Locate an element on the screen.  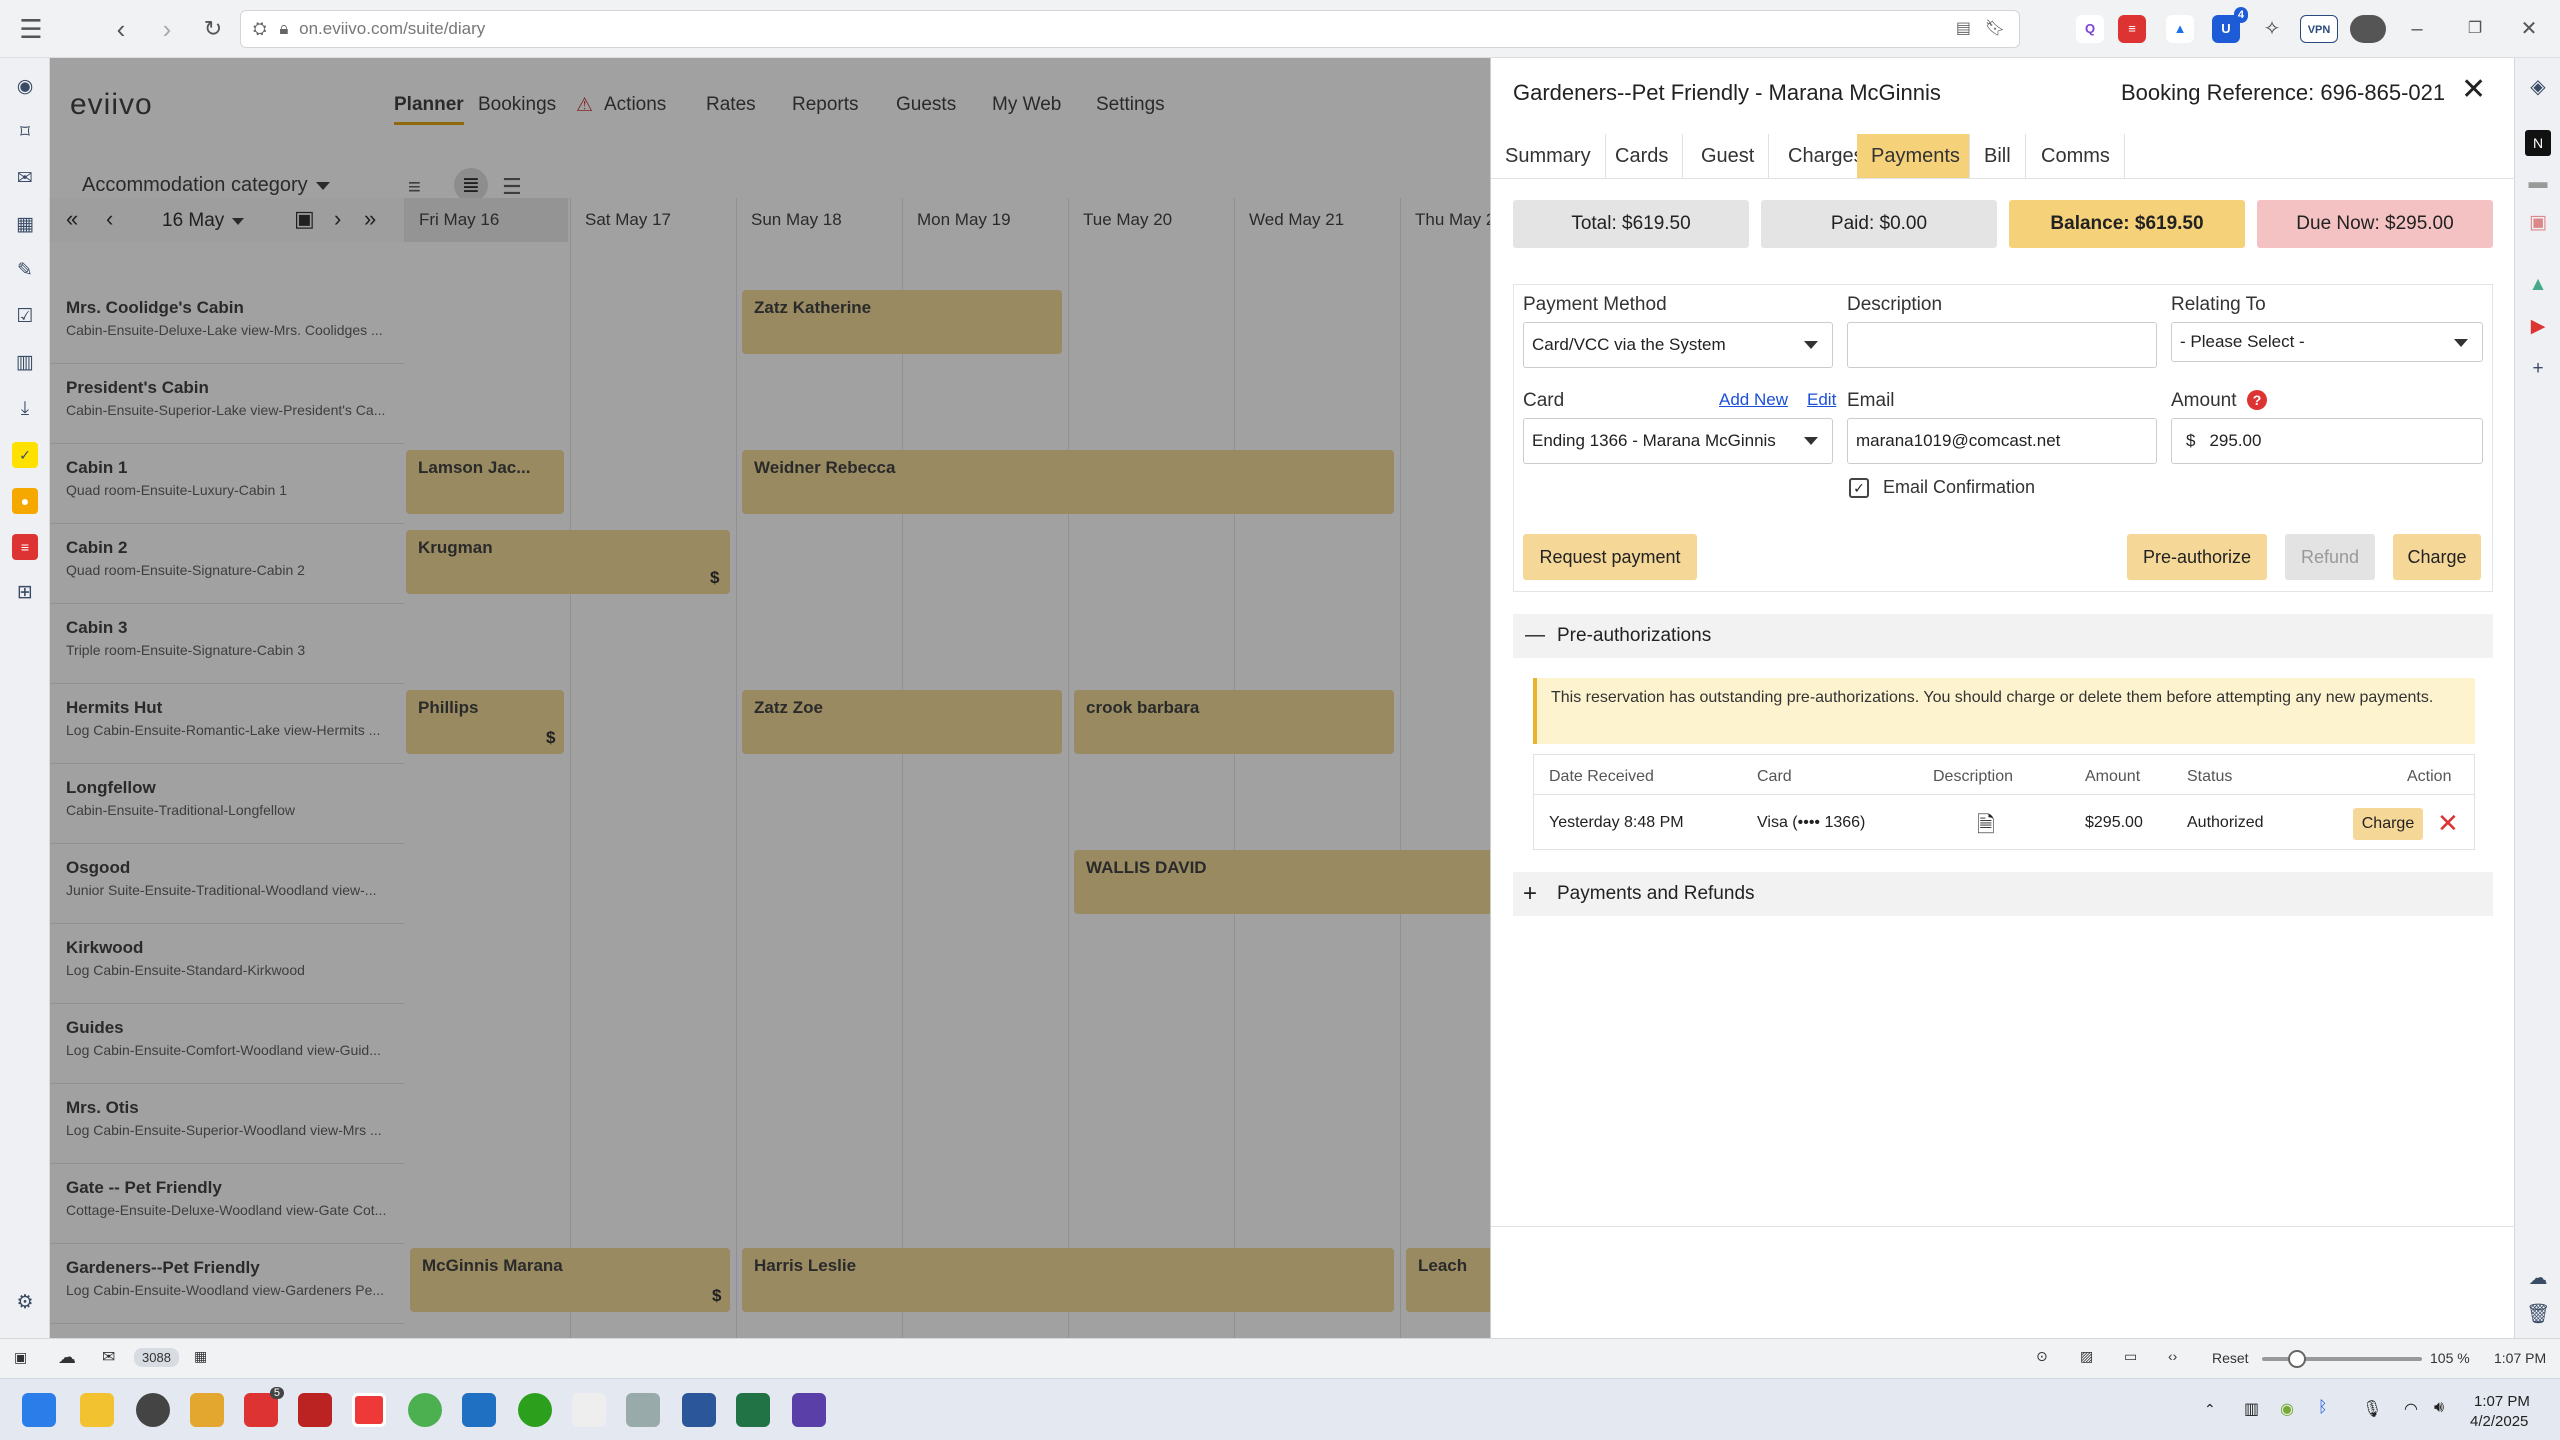
request-payment-button: Request payment is located at coordinates (1610, 557).